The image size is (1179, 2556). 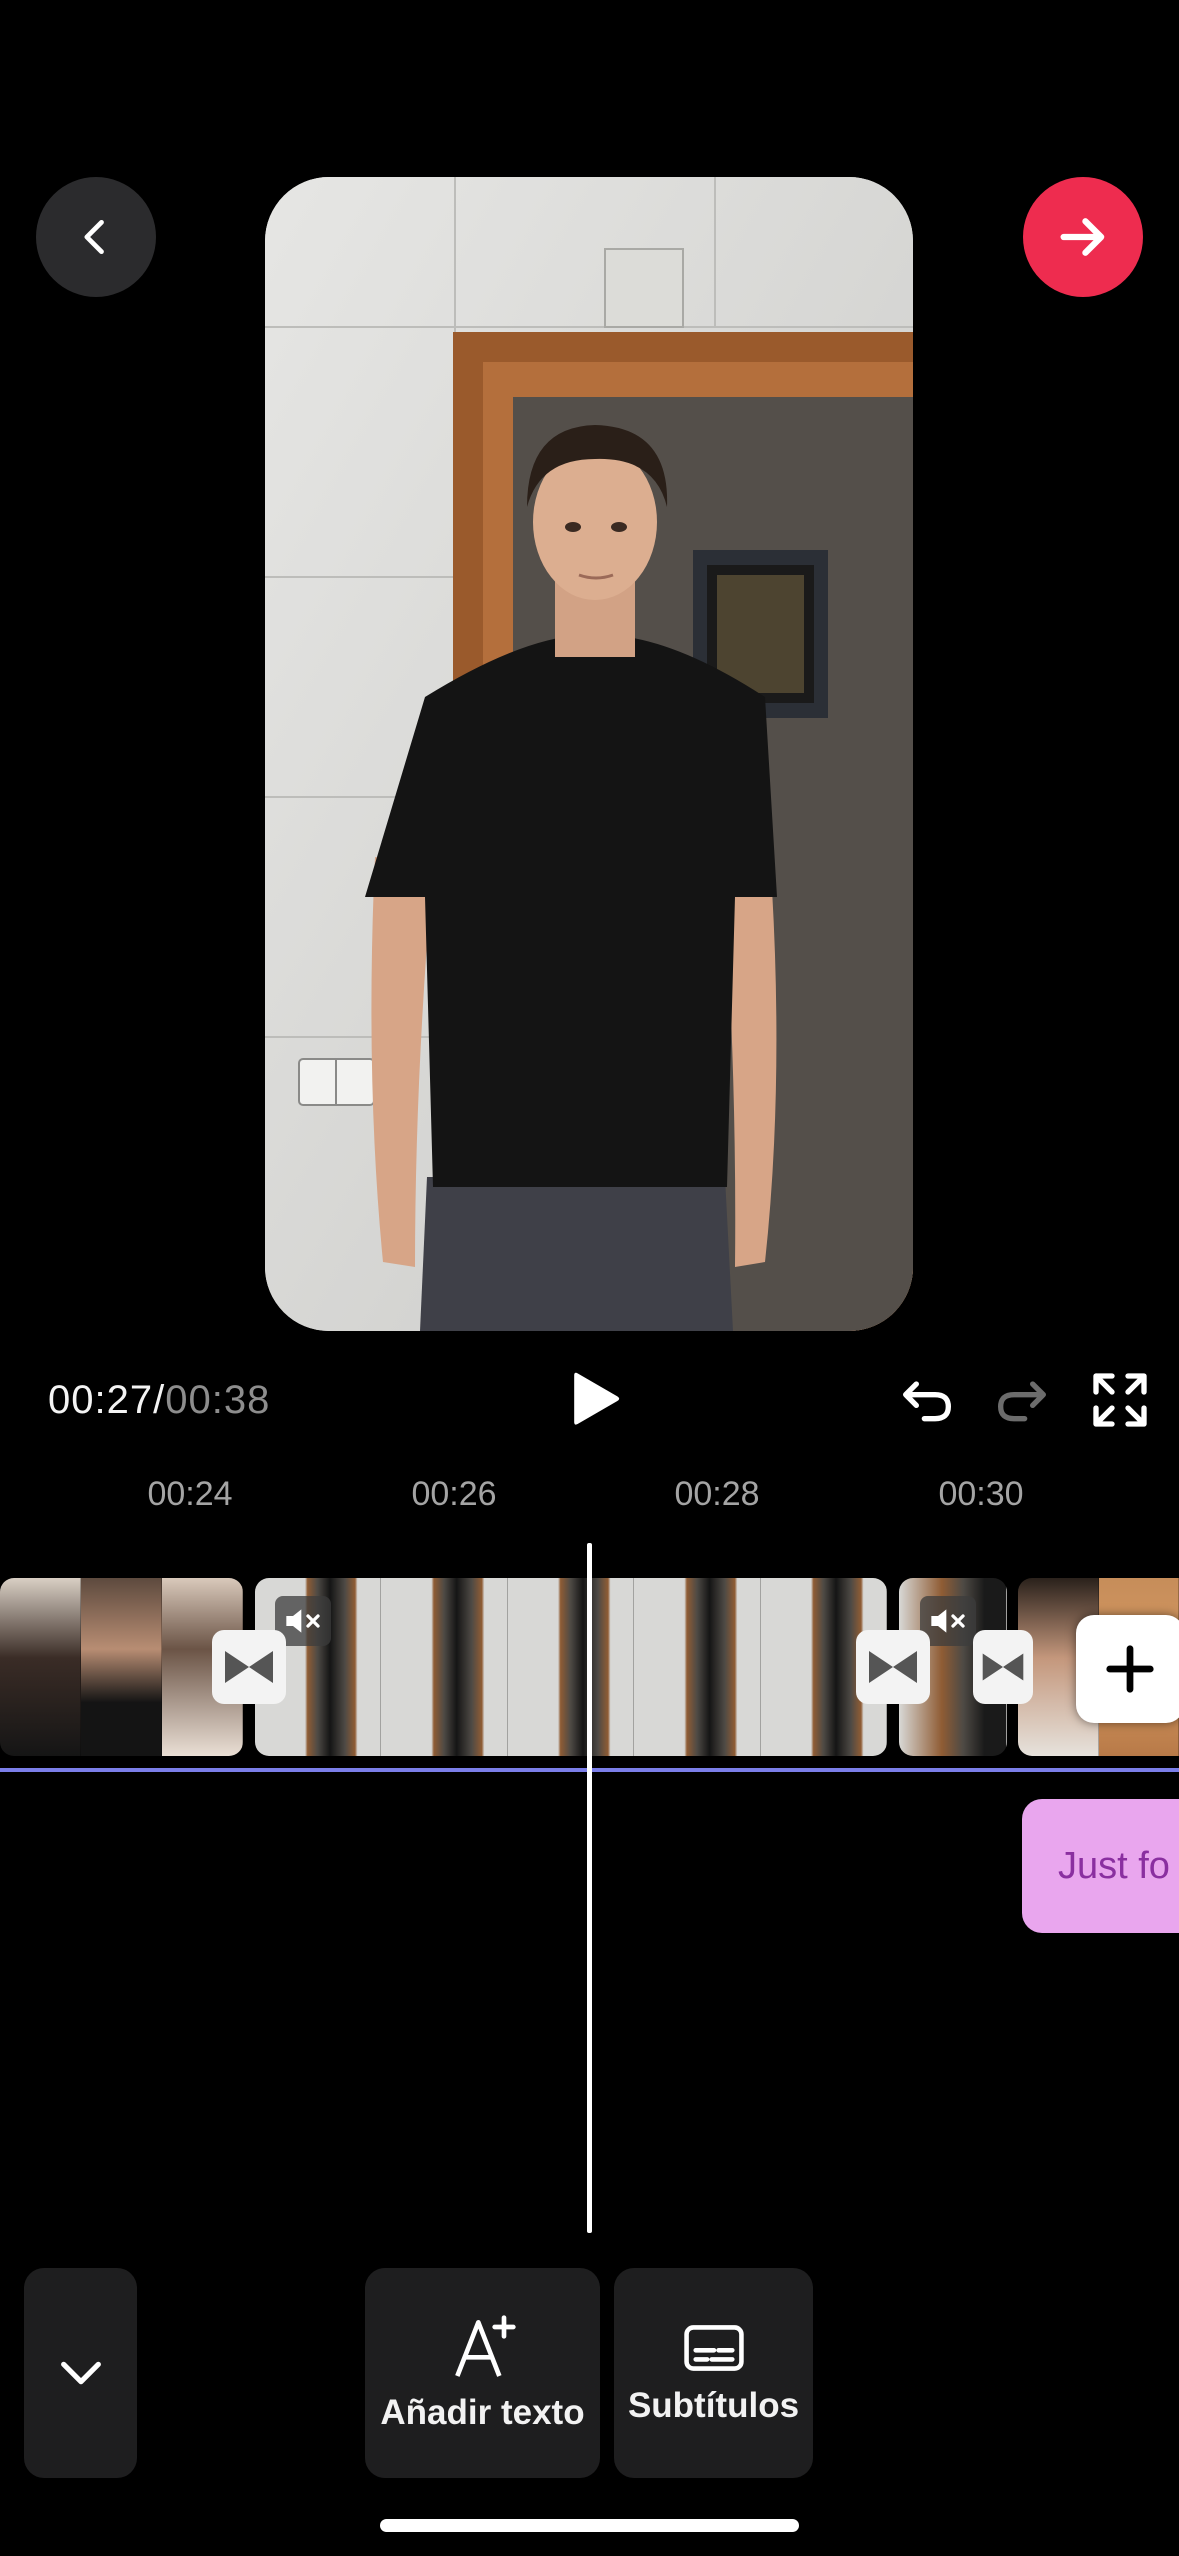 I want to click on collapse-button, so click(x=80, y=2373).